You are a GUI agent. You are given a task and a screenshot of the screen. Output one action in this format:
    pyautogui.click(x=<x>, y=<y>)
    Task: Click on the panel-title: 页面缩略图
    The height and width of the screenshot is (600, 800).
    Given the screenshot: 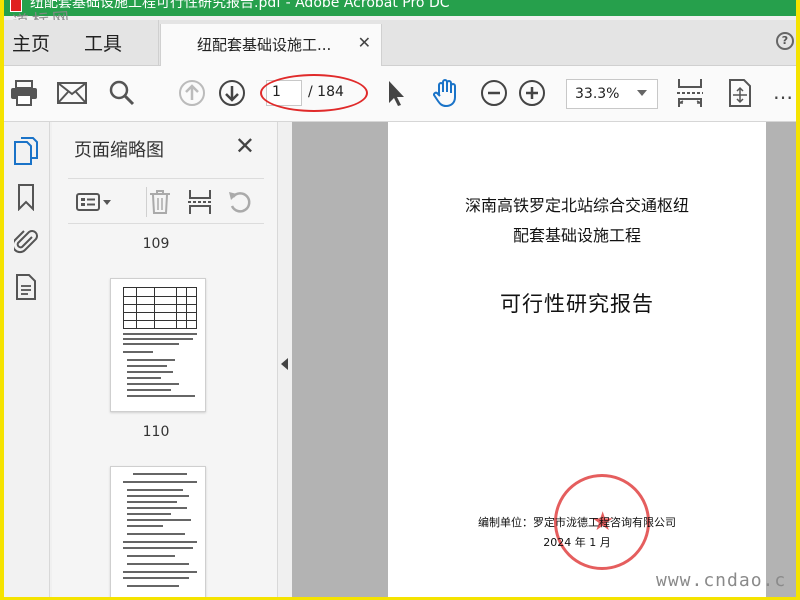 What is the action you would take?
    pyautogui.click(x=119, y=150)
    